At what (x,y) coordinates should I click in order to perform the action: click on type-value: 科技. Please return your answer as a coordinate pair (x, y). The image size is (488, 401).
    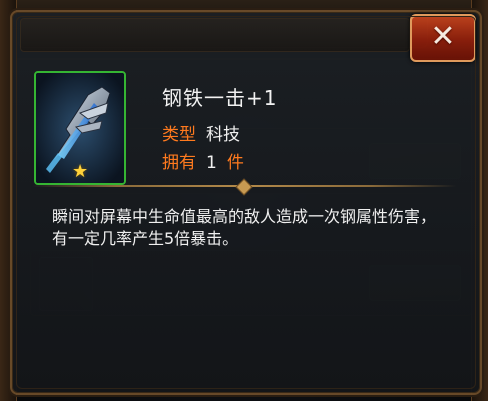
    Looking at the image, I should click on (223, 135).